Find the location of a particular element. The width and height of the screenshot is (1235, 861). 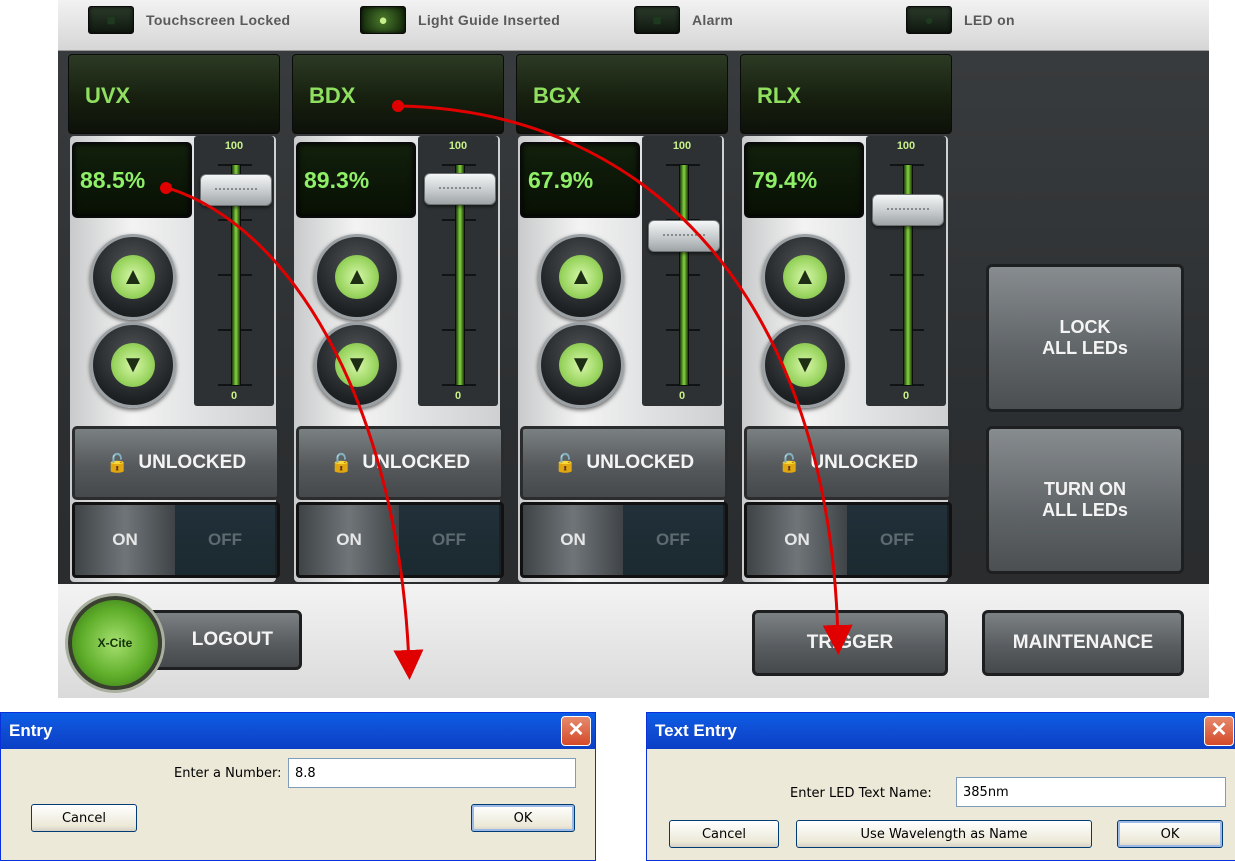

lock-all-leds-button: LOCK ALL LEDs is located at coordinates (1085, 338).